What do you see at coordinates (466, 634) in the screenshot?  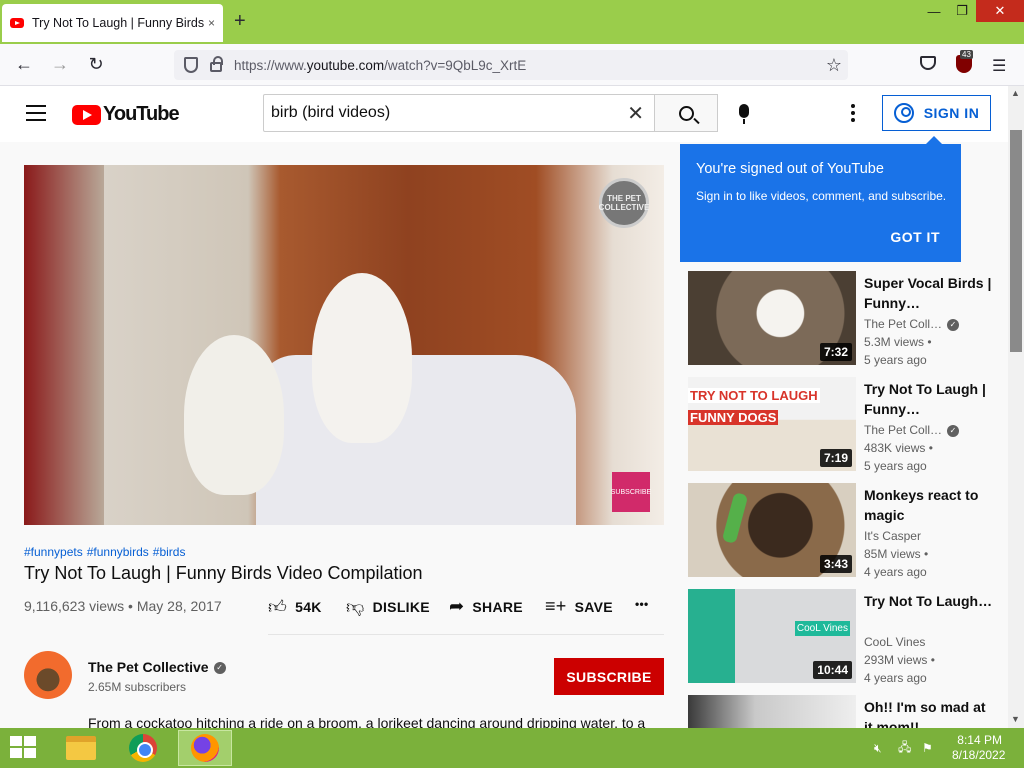 I see `divider` at bounding box center [466, 634].